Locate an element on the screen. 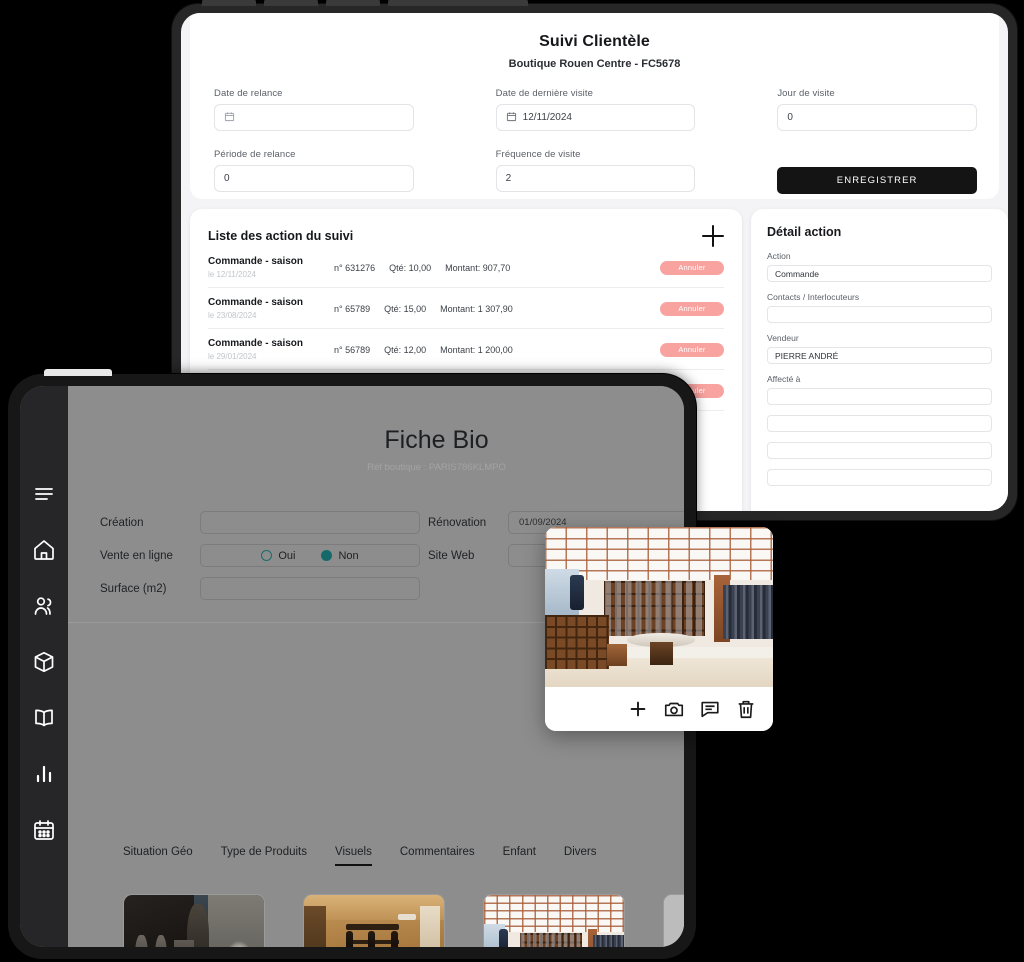 The height and width of the screenshot is (962, 1024). detail-label-affecte: Affecté à is located at coordinates (784, 379).